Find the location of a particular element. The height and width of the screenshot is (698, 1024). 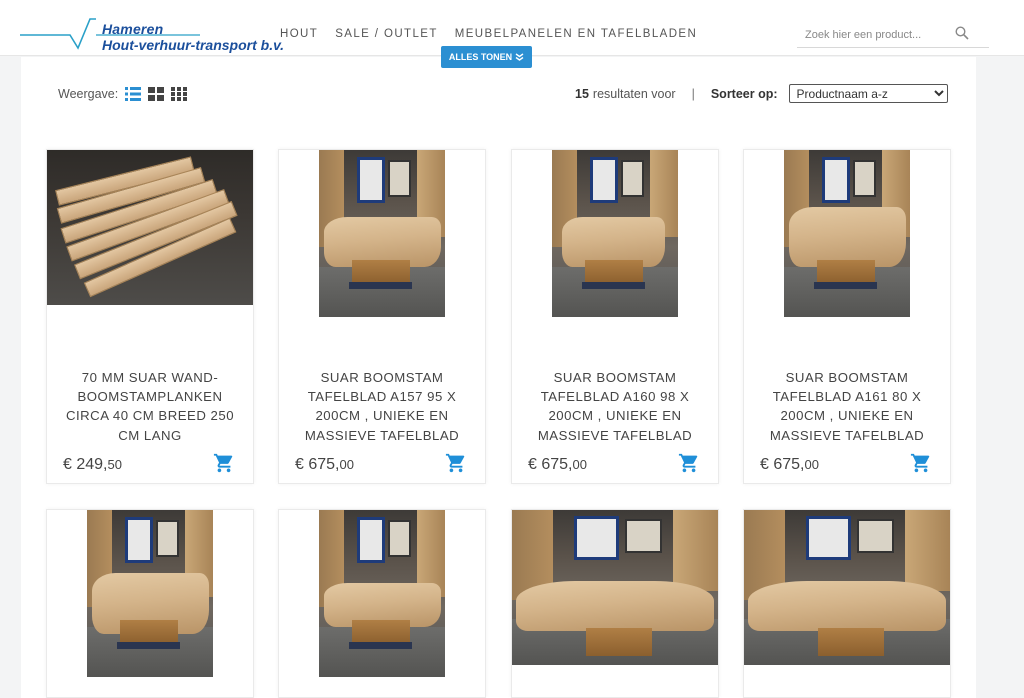

price-main: € 249, is located at coordinates (85, 464).